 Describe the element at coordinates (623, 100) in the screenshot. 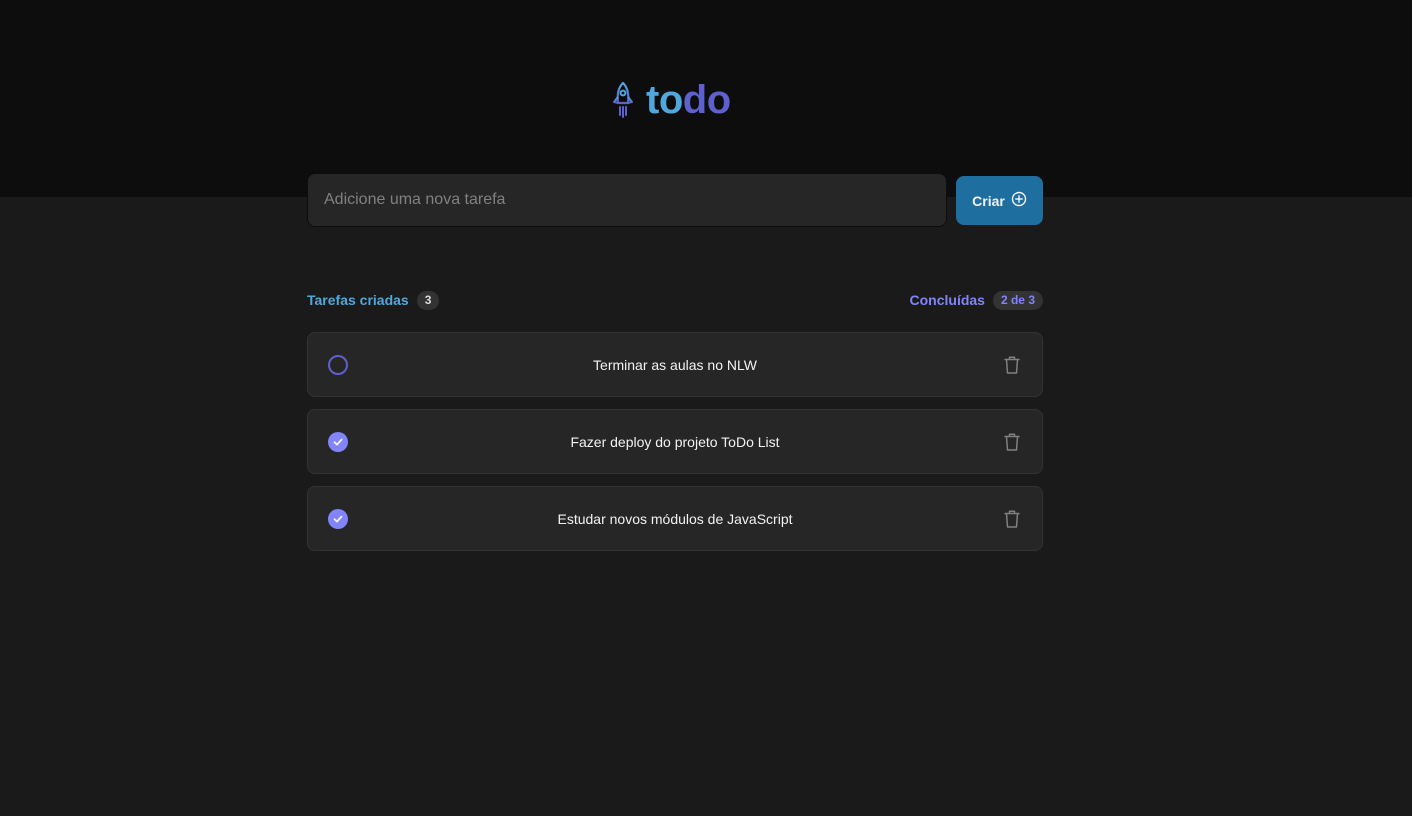

I see `rocket-icon` at that location.